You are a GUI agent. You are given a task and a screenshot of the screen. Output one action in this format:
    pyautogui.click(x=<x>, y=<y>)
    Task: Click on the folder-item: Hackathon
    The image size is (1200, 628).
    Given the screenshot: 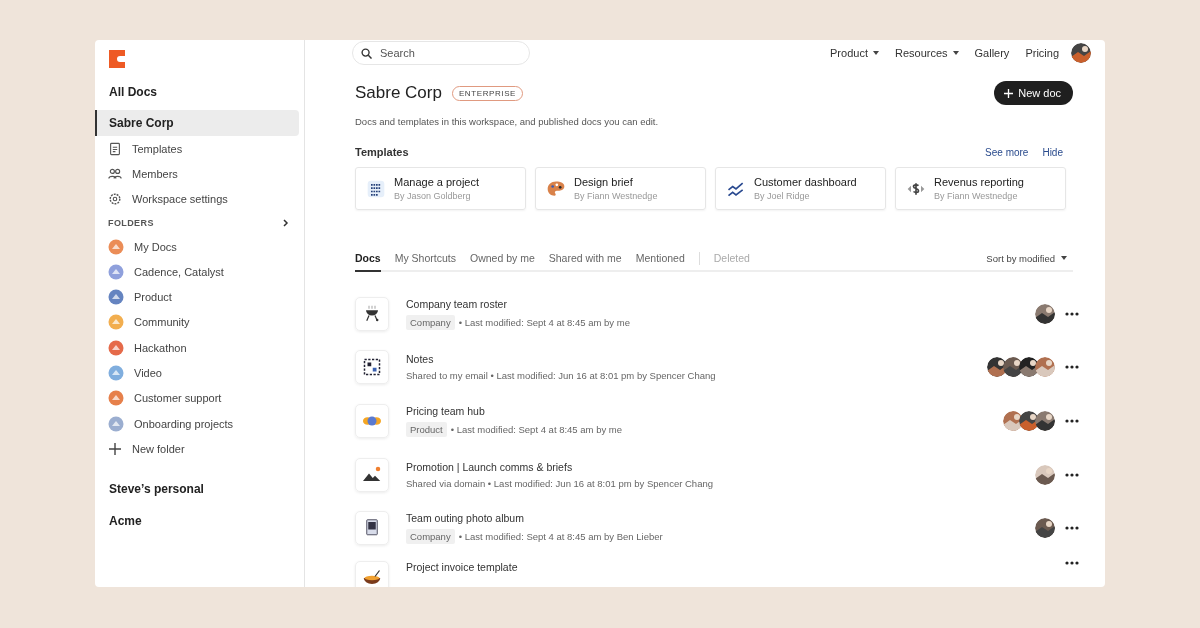 What is the action you would take?
    pyautogui.click(x=160, y=347)
    